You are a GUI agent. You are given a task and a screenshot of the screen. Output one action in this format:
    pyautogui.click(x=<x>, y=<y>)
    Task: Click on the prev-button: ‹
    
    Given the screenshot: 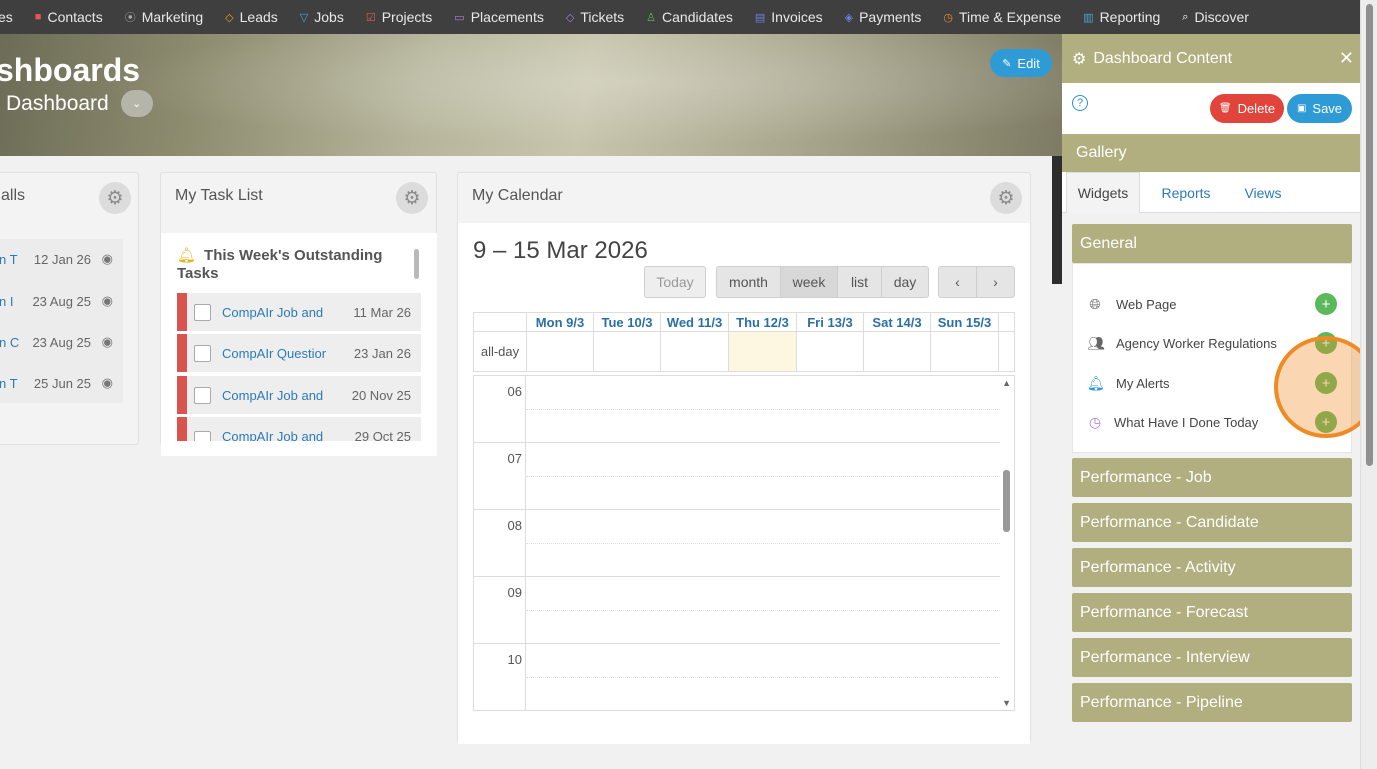 What is the action you would take?
    pyautogui.click(x=957, y=282)
    